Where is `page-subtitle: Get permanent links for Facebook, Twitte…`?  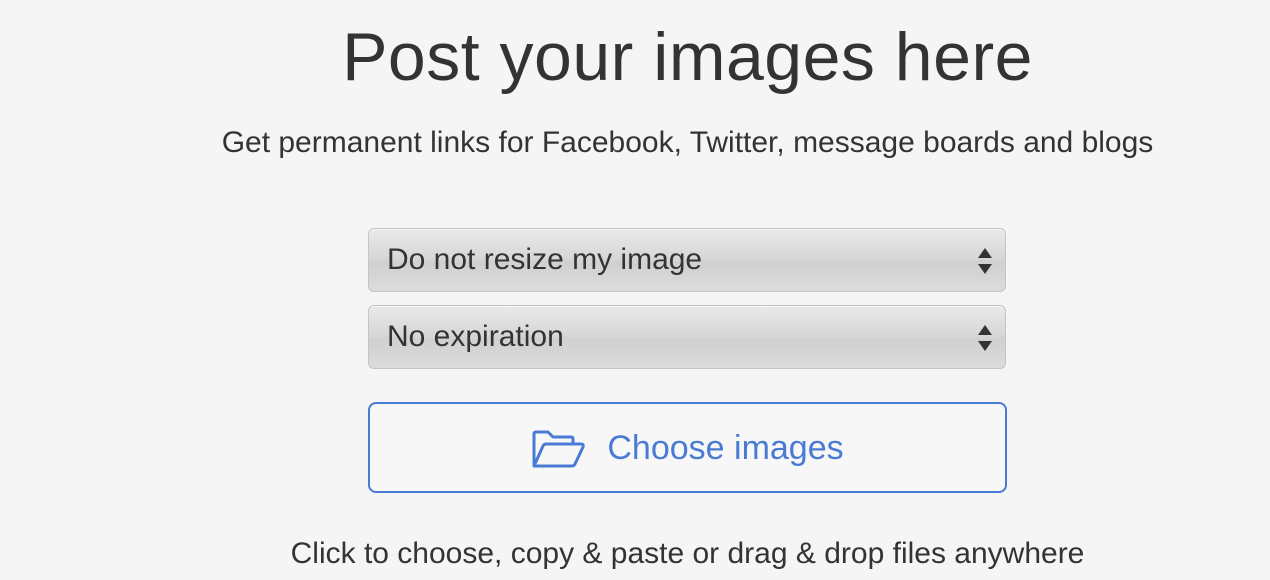
page-subtitle: Get permanent links for Facebook, Twitte… is located at coordinates (687, 142).